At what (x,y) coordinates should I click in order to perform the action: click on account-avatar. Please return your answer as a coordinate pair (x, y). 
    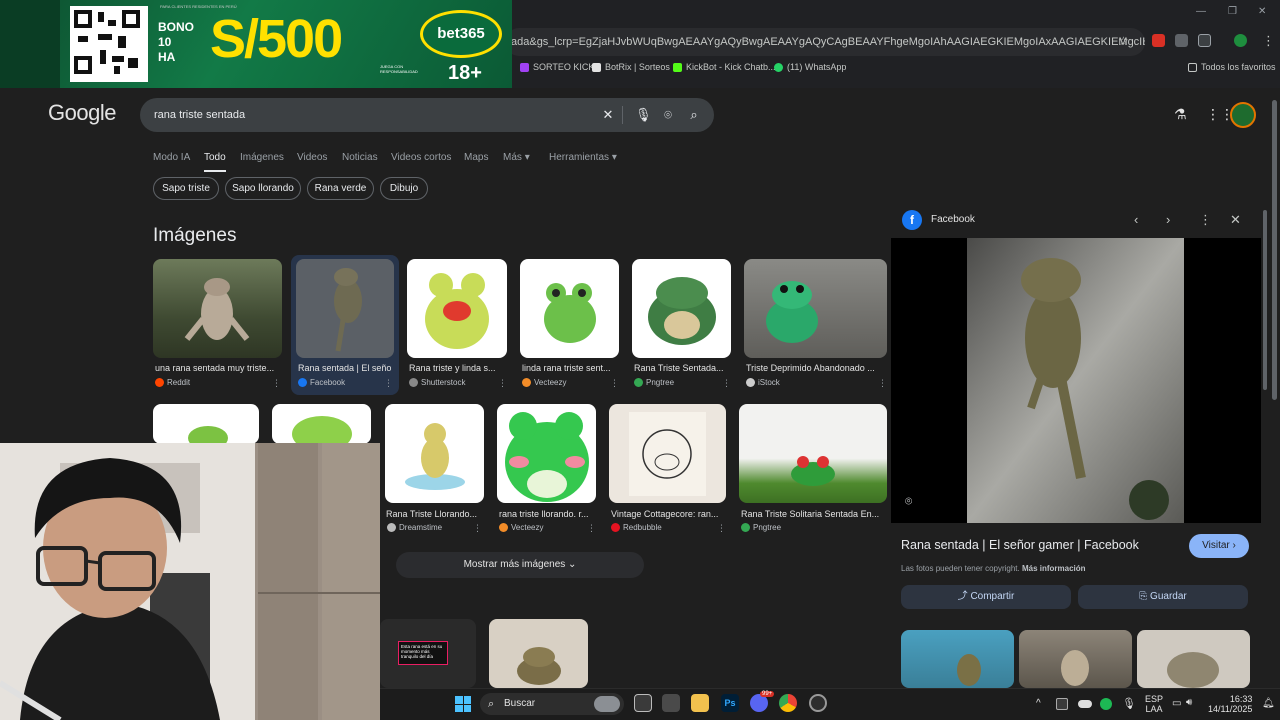
    Looking at the image, I should click on (1243, 115).